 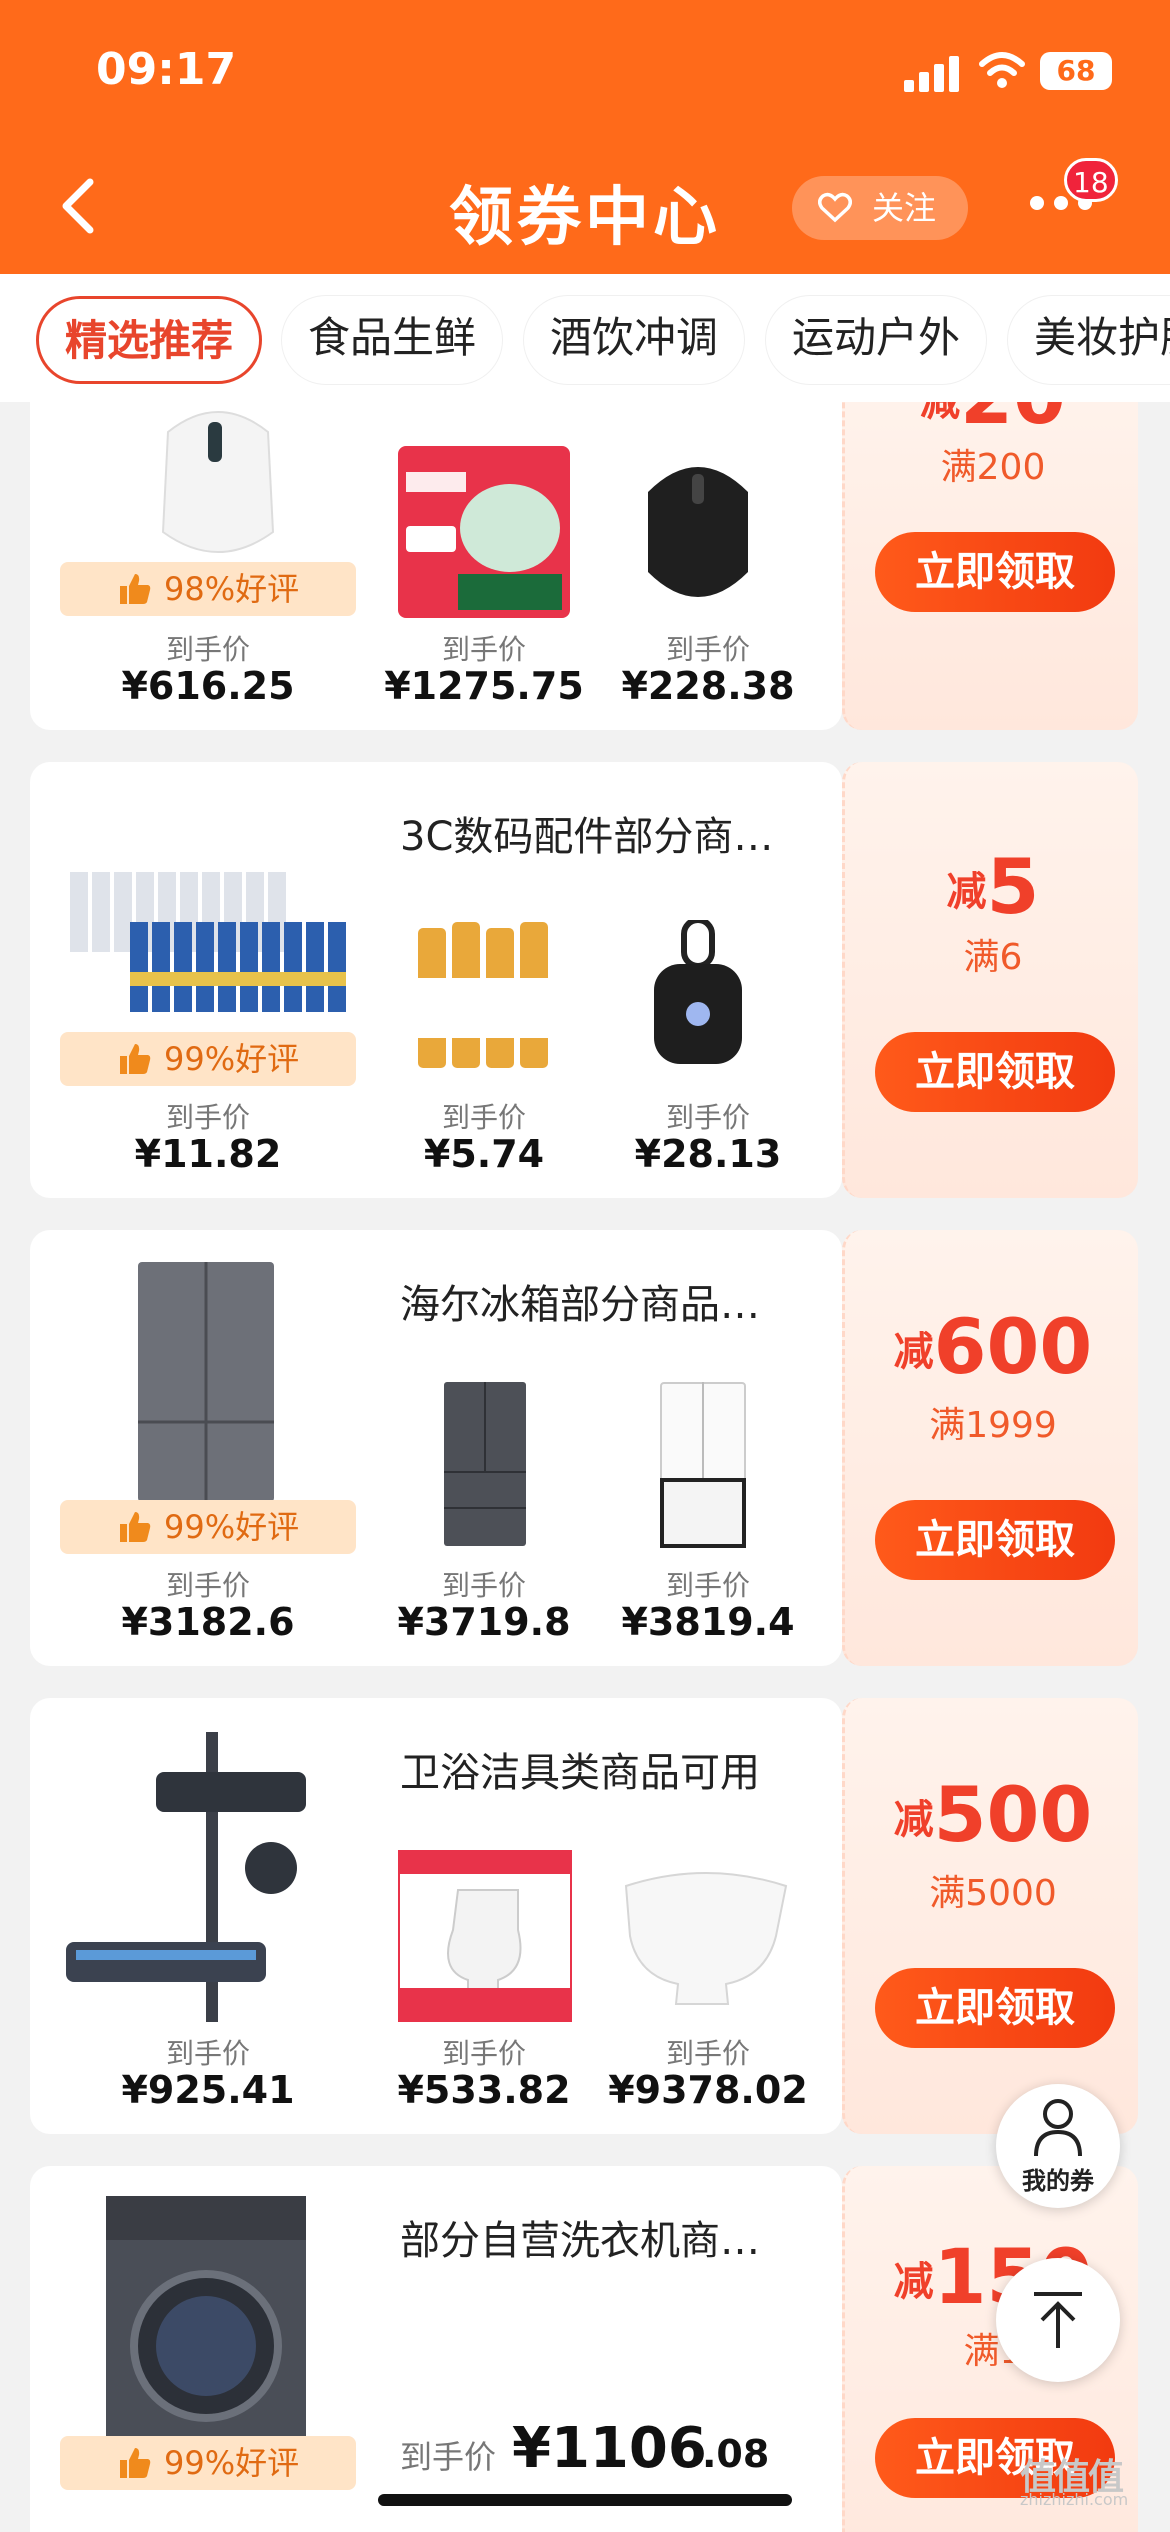 What do you see at coordinates (208, 1622) in the screenshot?
I see `product-price: ¥3182.6` at bounding box center [208, 1622].